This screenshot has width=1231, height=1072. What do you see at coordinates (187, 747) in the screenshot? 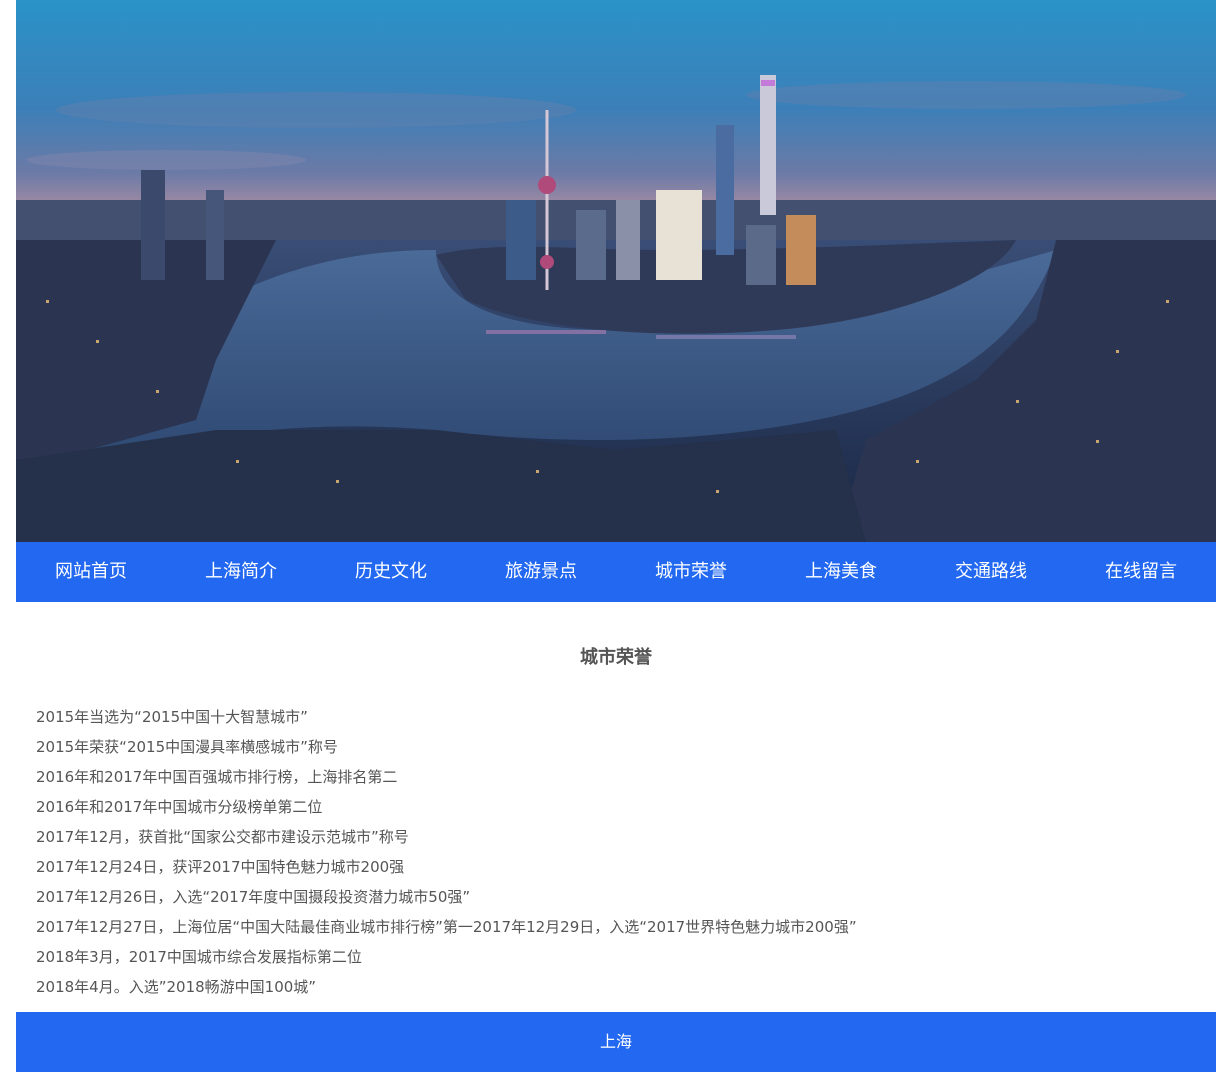
I see `list-item: 2015年荣获“2015中国漫具率横感城市”称号` at bounding box center [187, 747].